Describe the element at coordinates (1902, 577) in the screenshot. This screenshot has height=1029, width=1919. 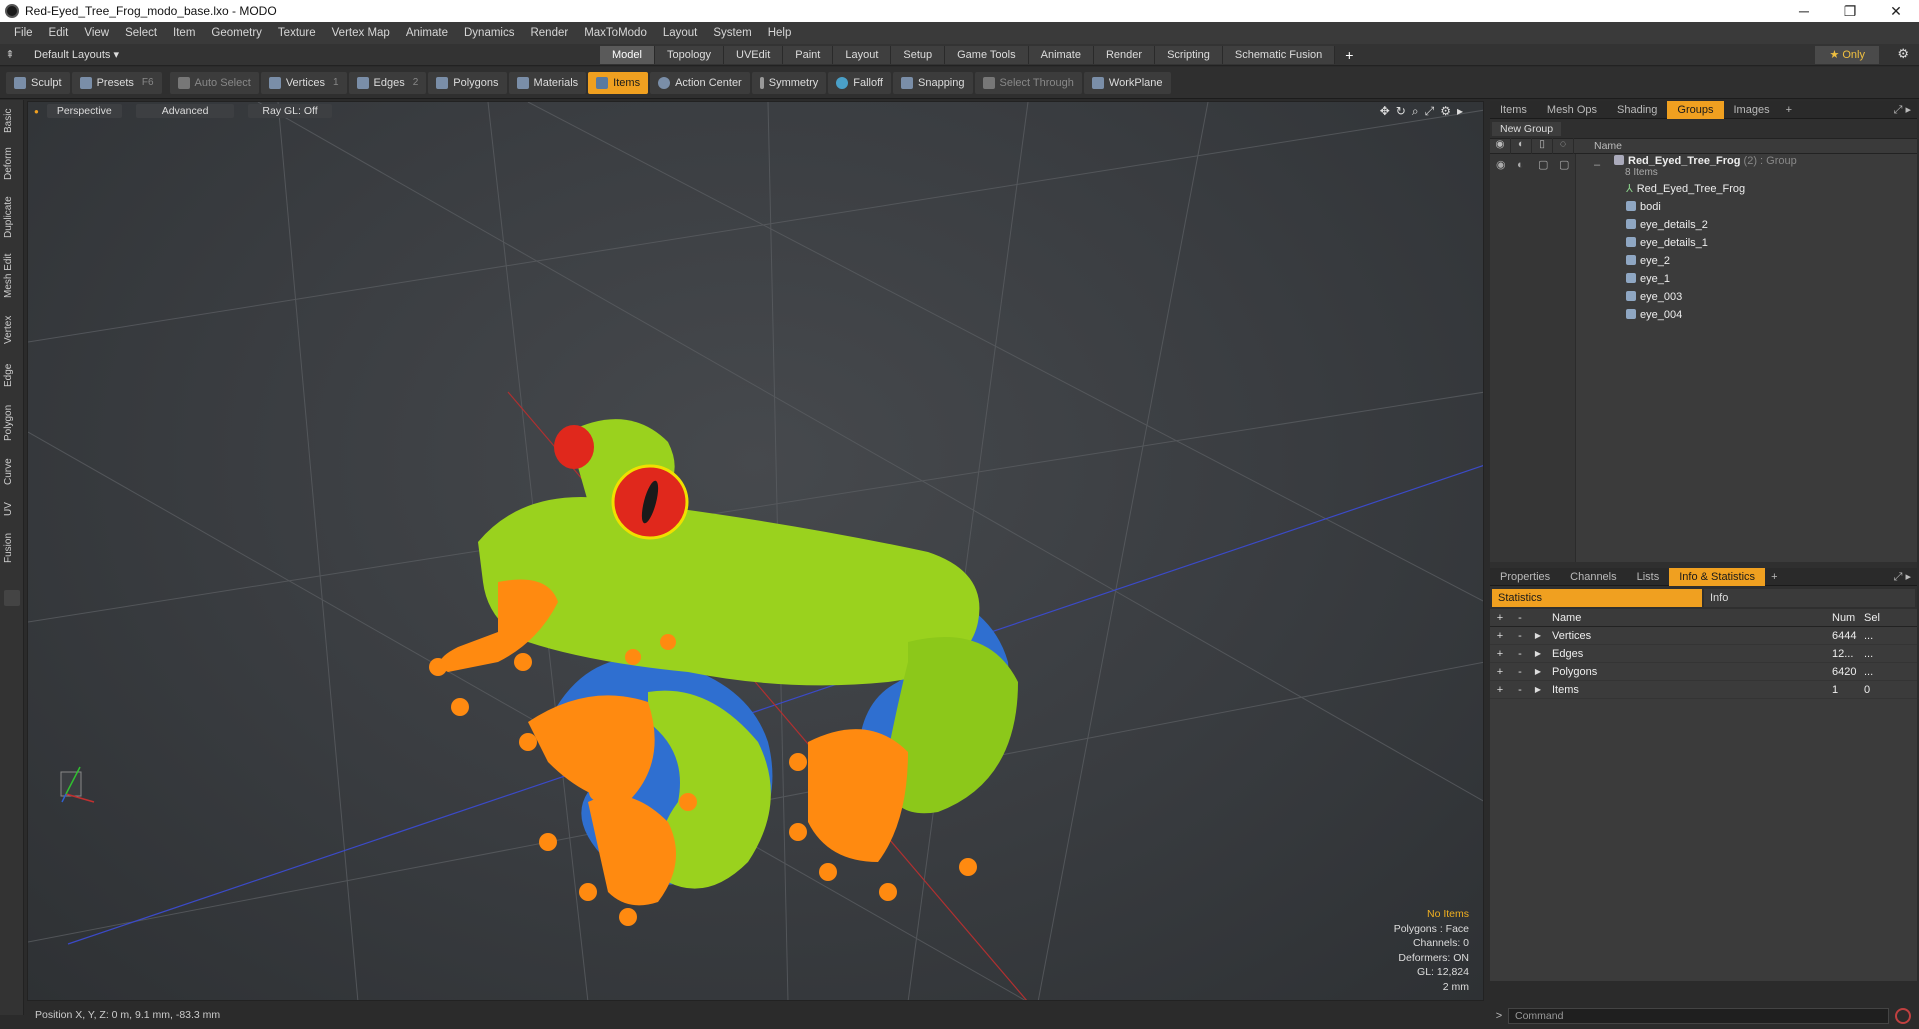
I see `panel-expand-icon-2: ⤢ ▸` at that location.